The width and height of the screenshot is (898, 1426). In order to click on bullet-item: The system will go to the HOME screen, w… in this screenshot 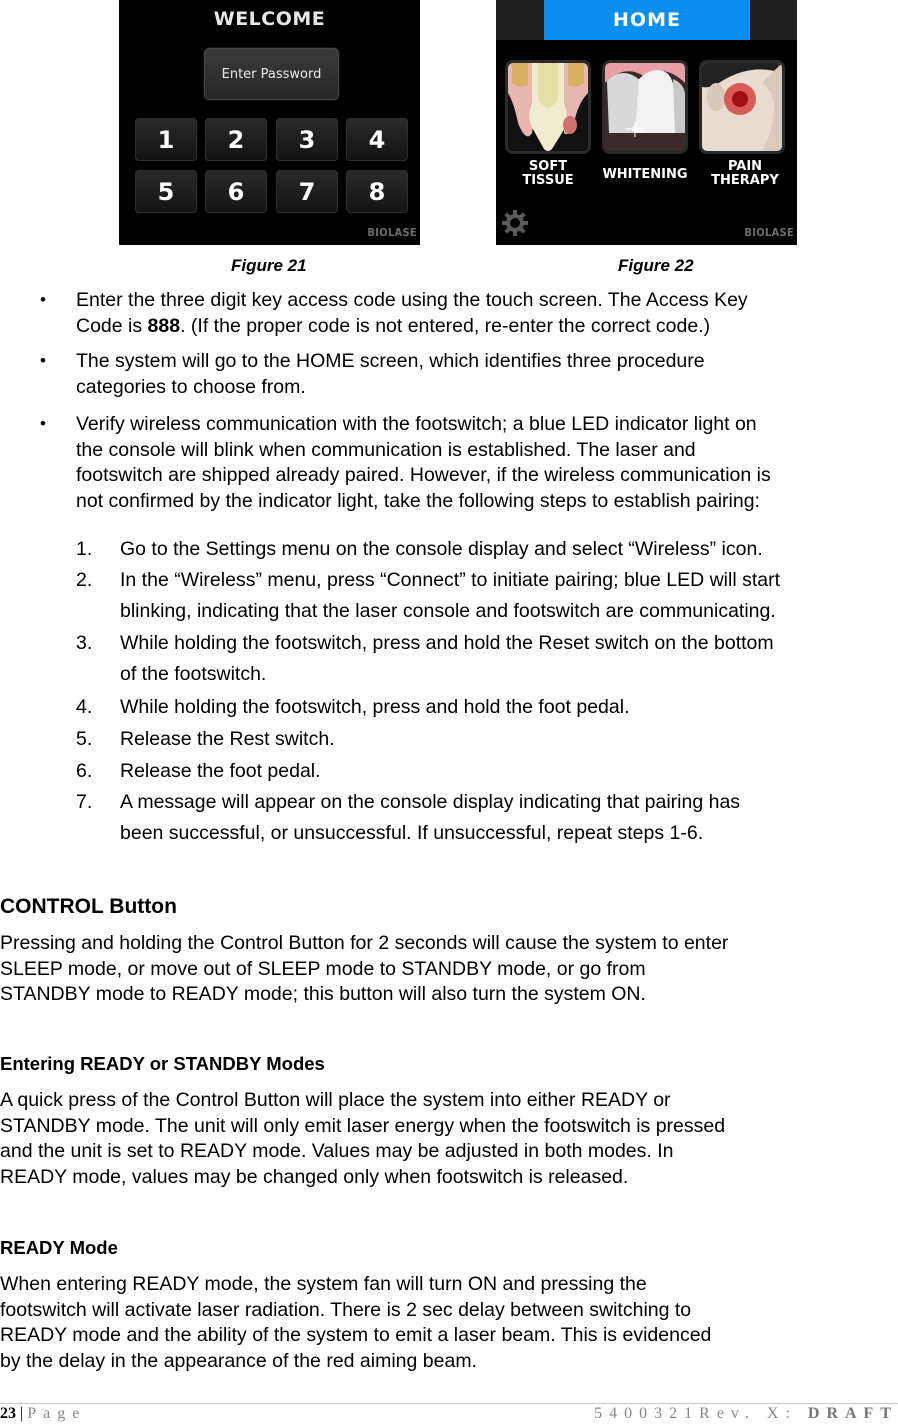, I will do `click(487, 374)`.